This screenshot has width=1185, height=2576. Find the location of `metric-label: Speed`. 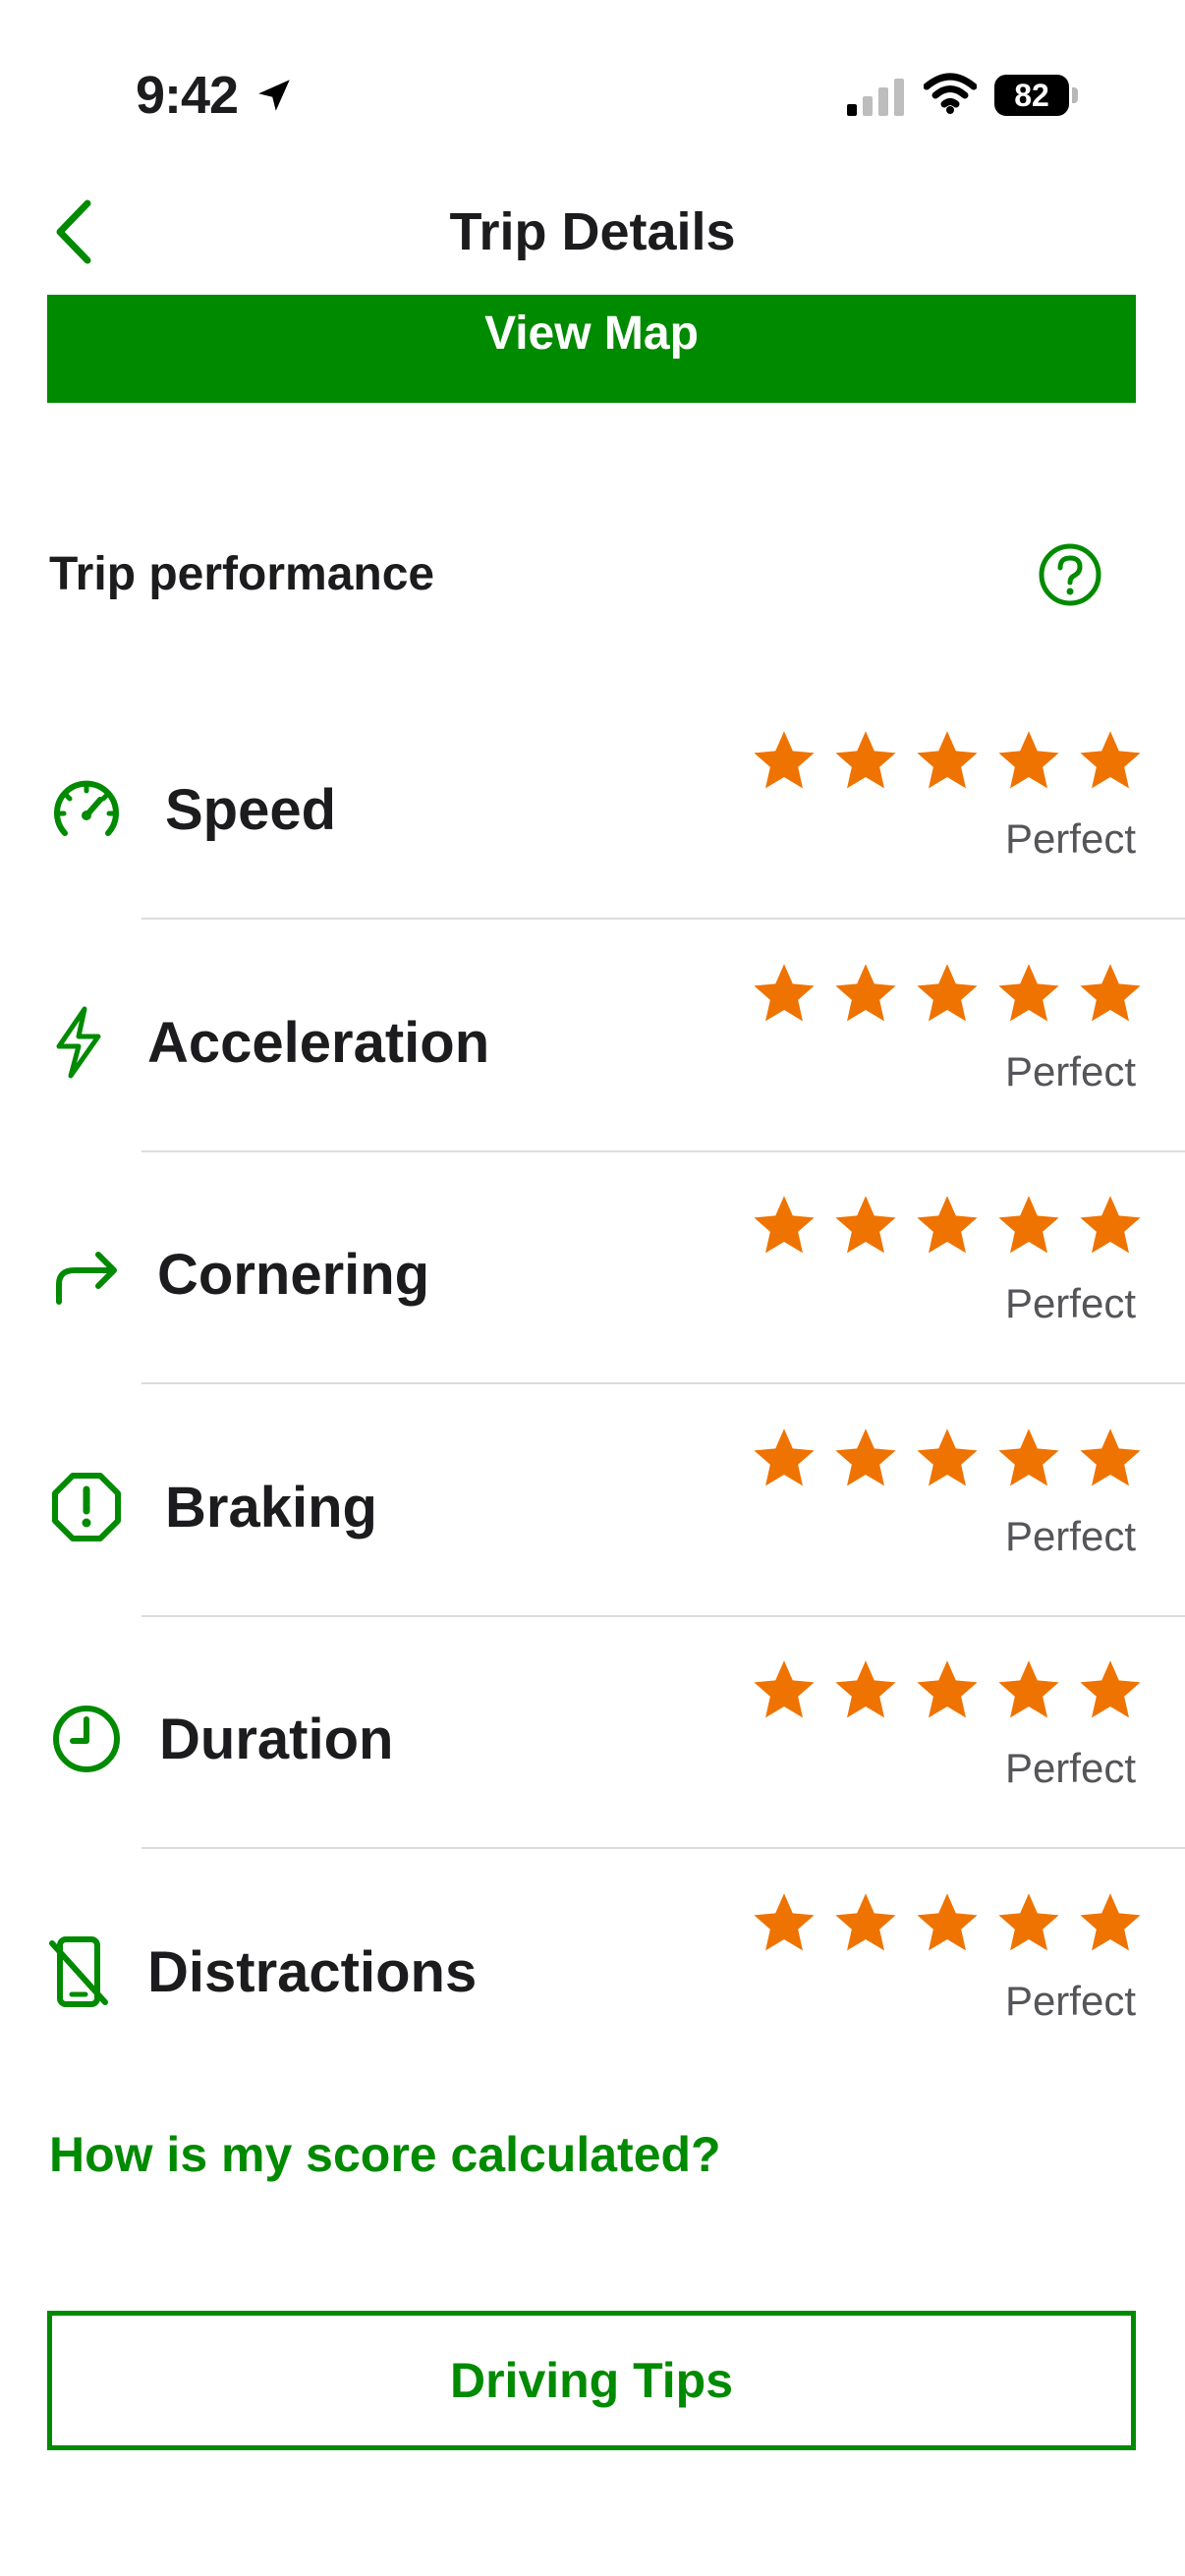

metric-label: Speed is located at coordinates (251, 810).